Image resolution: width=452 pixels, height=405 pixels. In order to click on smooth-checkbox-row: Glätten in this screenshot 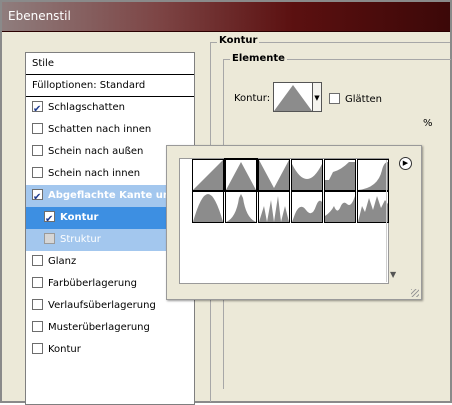, I will do `click(355, 99)`.